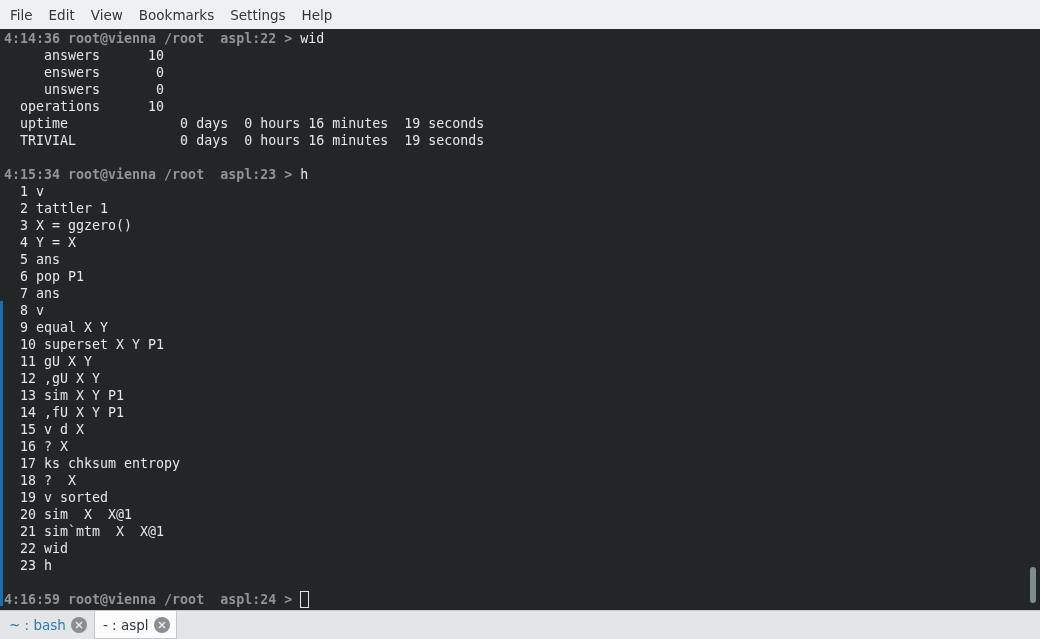  Describe the element at coordinates (176, 14) in the screenshot. I see `menu-item: Bookmarks` at that location.